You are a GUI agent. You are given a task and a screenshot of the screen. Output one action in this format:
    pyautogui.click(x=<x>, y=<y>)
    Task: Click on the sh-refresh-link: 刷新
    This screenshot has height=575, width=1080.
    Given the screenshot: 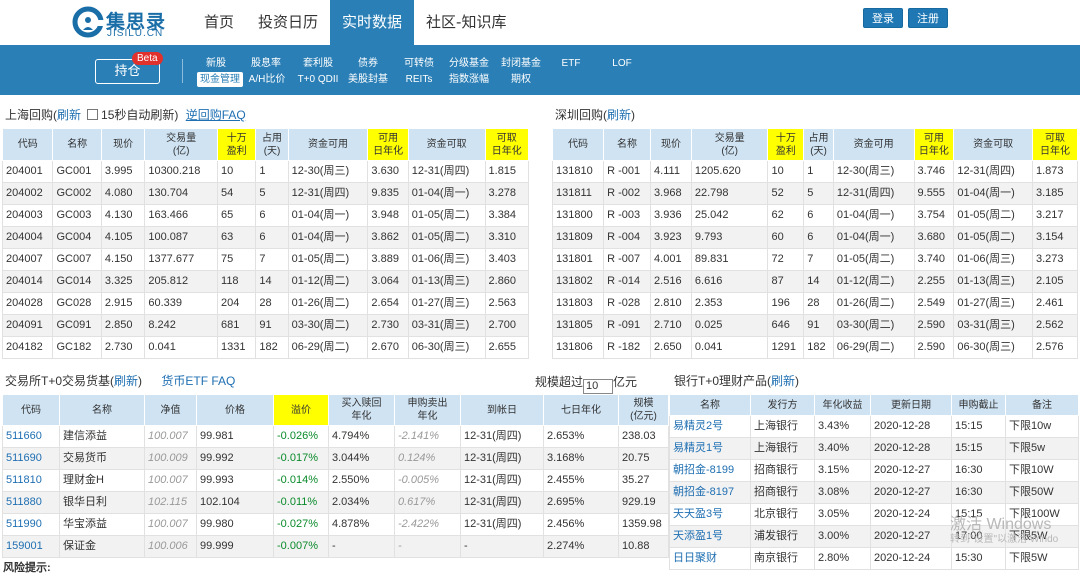 What is the action you would take?
    pyautogui.click(x=69, y=115)
    